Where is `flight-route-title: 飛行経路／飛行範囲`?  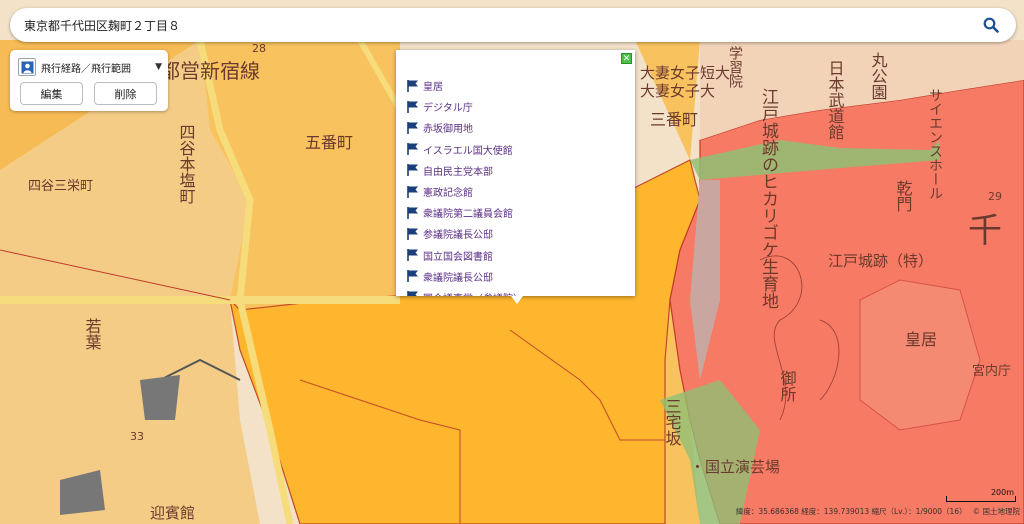
flight-route-title: 飛行経路／飛行範囲 is located at coordinates (86, 69).